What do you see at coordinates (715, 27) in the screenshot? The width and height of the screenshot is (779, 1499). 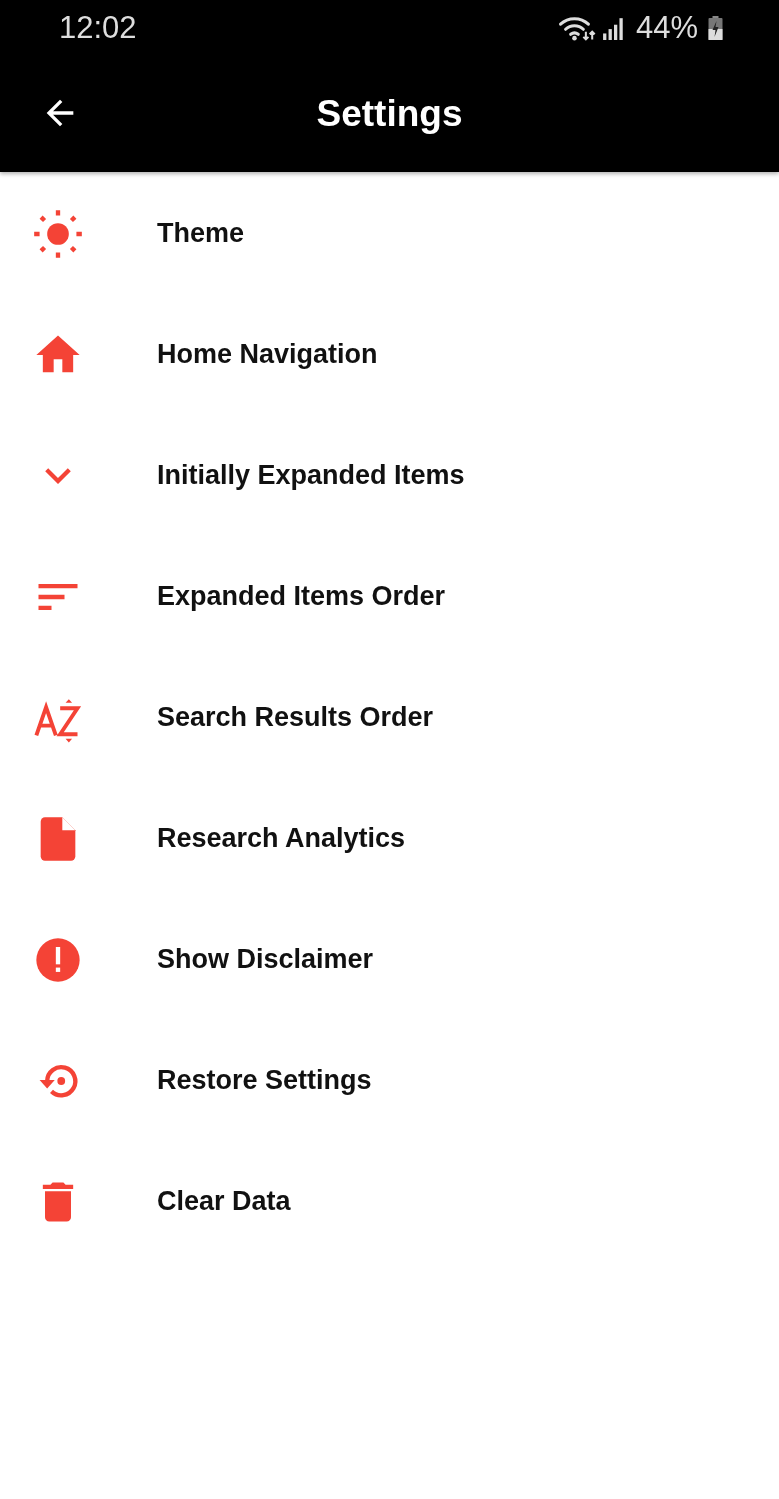 I see `battery-icon` at bounding box center [715, 27].